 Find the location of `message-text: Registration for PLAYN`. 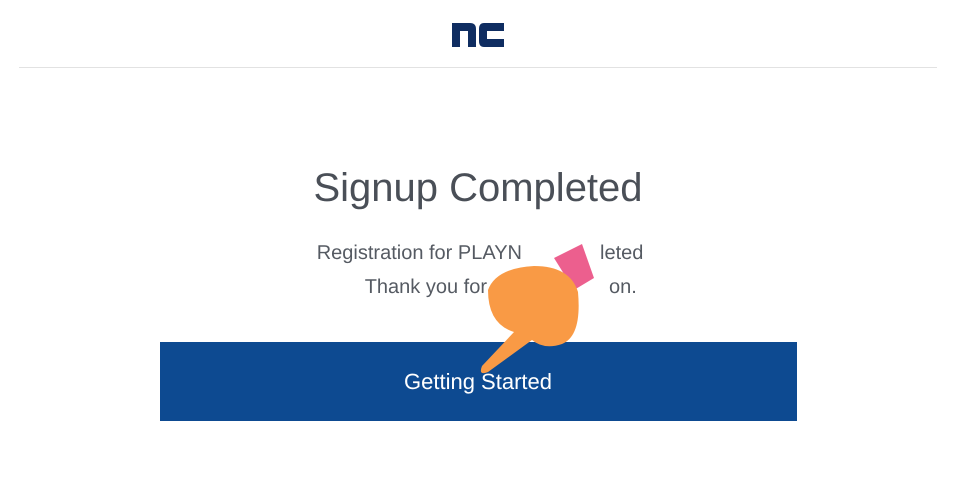

message-text: Registration for PLAYN is located at coordinates (419, 253).